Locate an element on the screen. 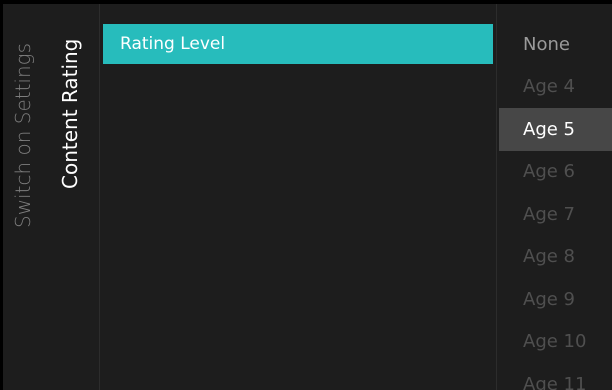 The width and height of the screenshot is (612, 390). option-age-4: Age 4 is located at coordinates (555, 87).